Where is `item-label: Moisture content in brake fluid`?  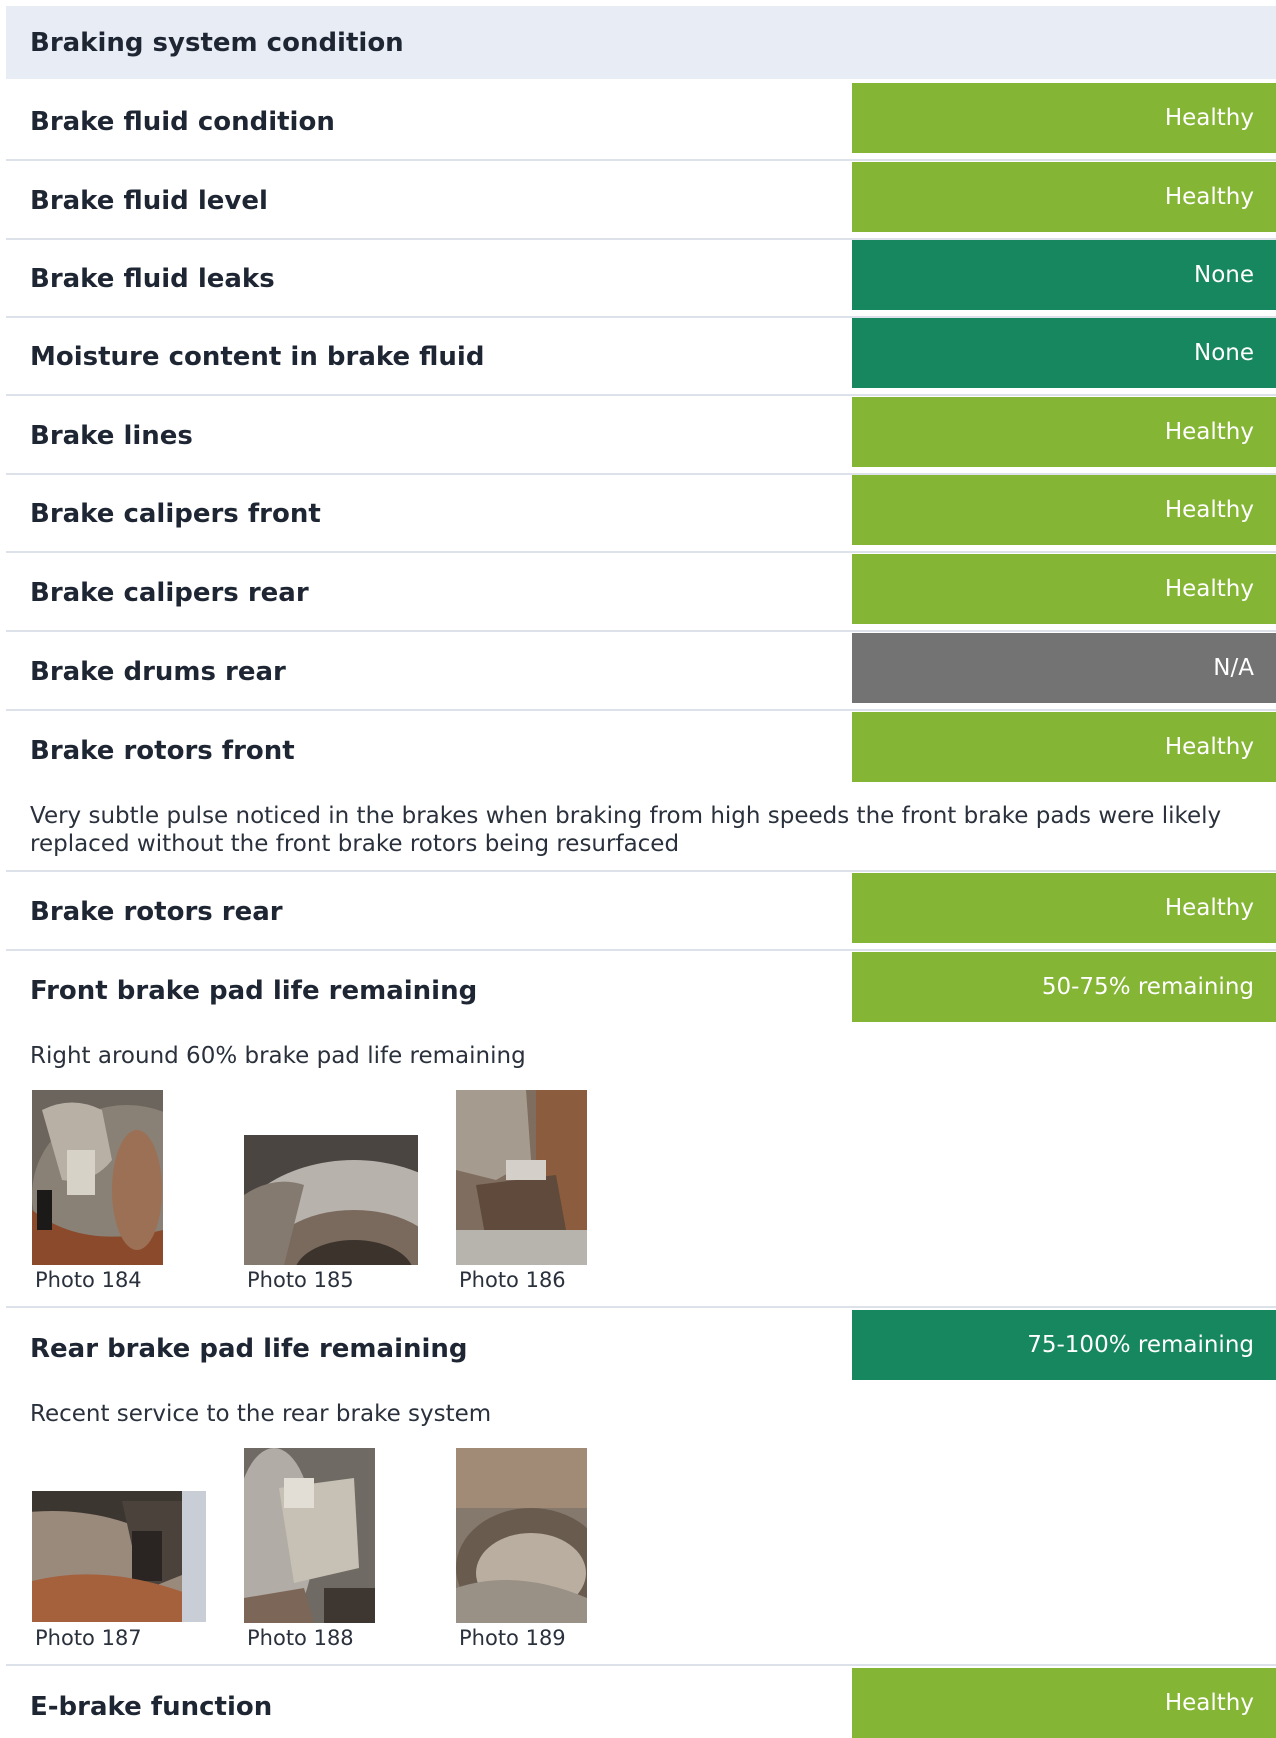 item-label: Moisture content in brake fluid is located at coordinates (257, 357).